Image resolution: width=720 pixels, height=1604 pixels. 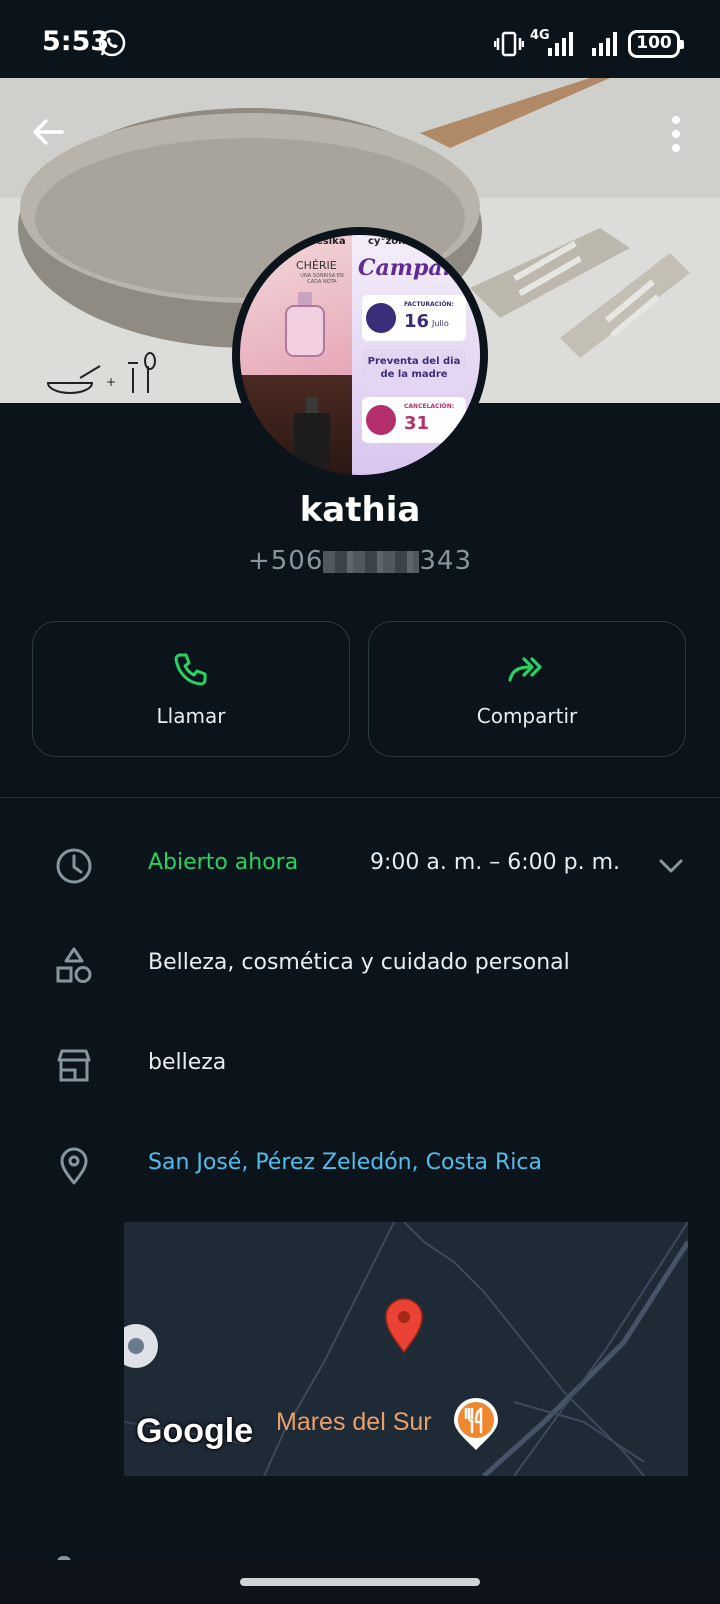 What do you see at coordinates (404, 1326) in the screenshot?
I see `map-marker-icon` at bounding box center [404, 1326].